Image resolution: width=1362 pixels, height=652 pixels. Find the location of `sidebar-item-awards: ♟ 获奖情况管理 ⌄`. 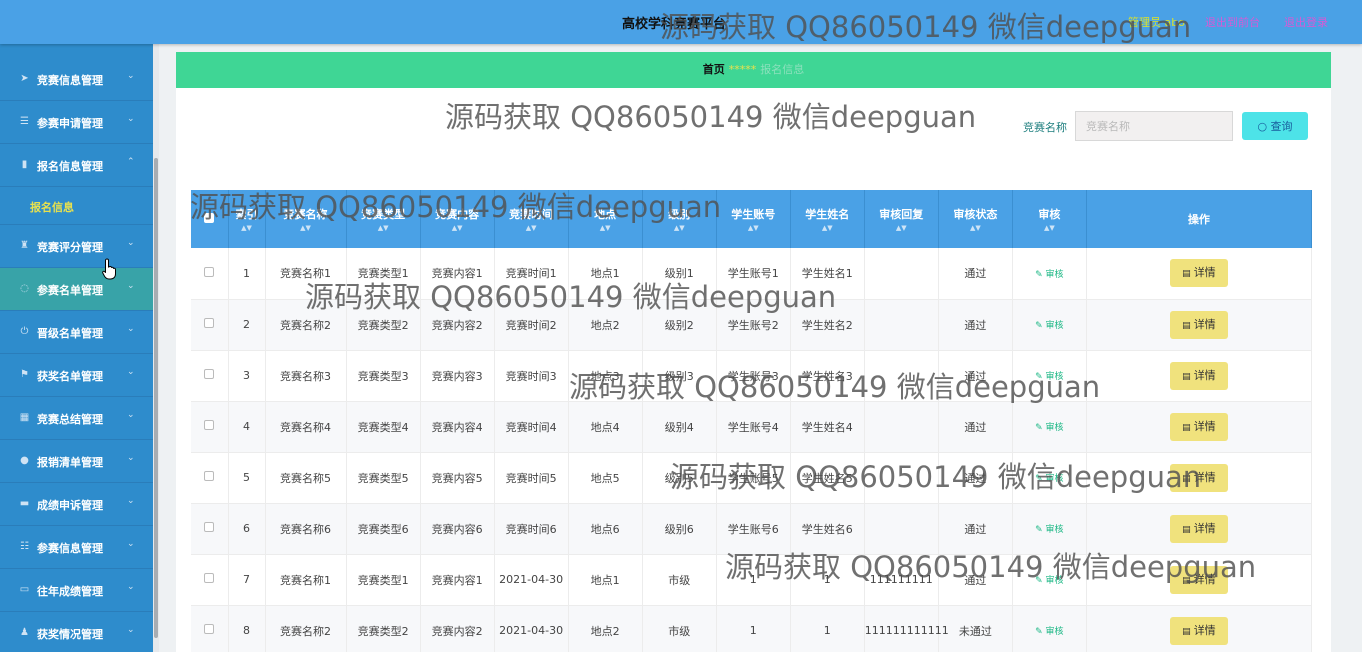

sidebar-item-awards: ♟ 获奖情况管理 ⌄ is located at coordinates (76, 632).